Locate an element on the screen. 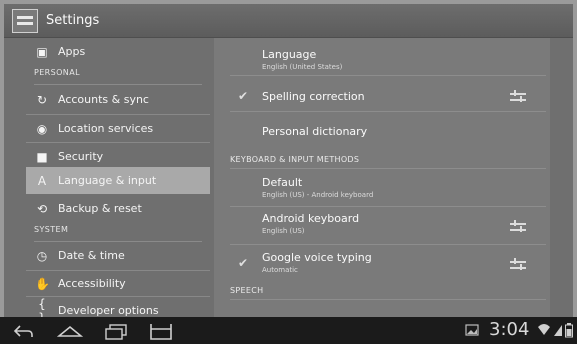 The image size is (577, 344). sidebar-item-accessibility: ✋ Accessibility is located at coordinates (118, 283).